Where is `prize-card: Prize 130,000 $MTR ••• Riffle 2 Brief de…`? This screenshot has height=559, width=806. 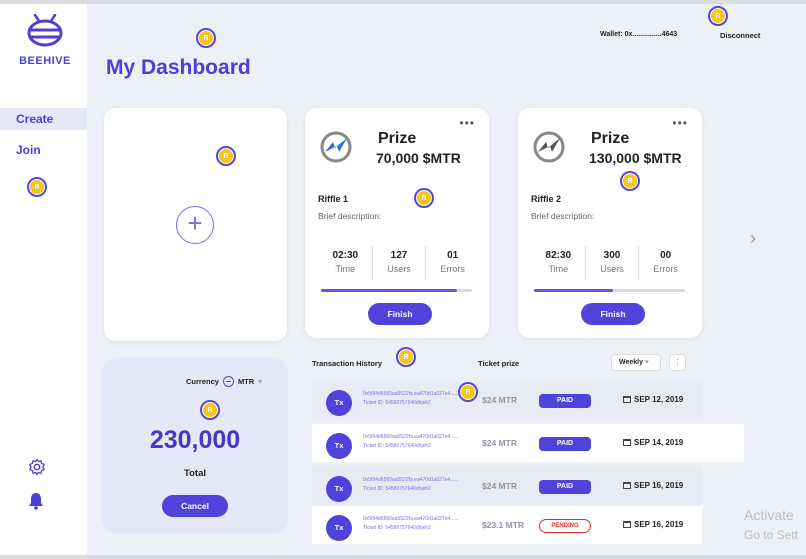 prize-card: Prize 130,000 $MTR ••• Riffle 2 Brief de… is located at coordinates (610, 223).